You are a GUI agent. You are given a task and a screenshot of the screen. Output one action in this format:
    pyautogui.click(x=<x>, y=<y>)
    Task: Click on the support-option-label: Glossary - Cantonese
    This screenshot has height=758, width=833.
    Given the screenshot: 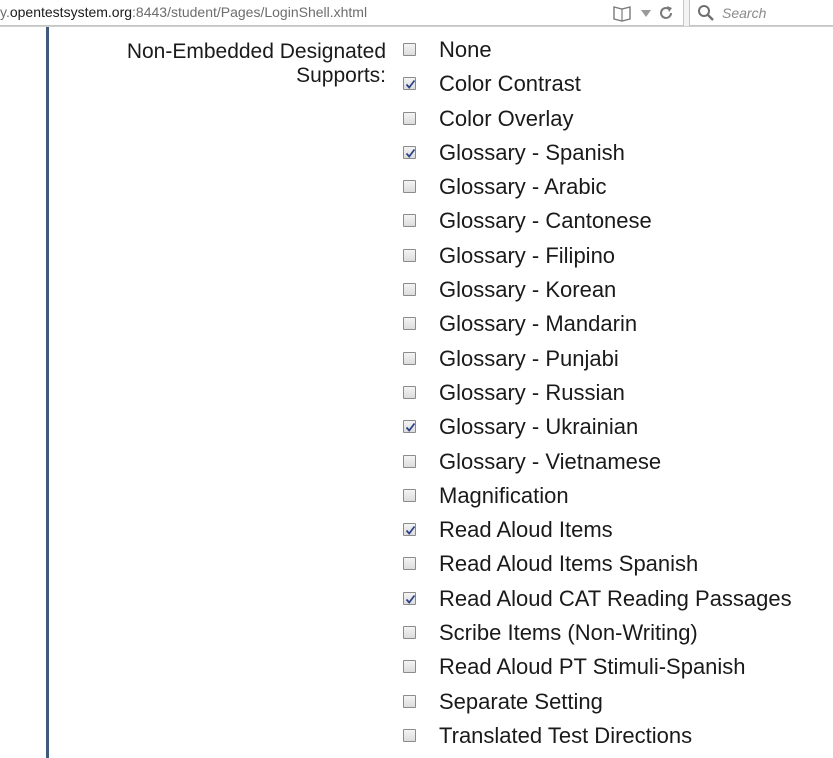 What is the action you would take?
    pyautogui.click(x=545, y=221)
    